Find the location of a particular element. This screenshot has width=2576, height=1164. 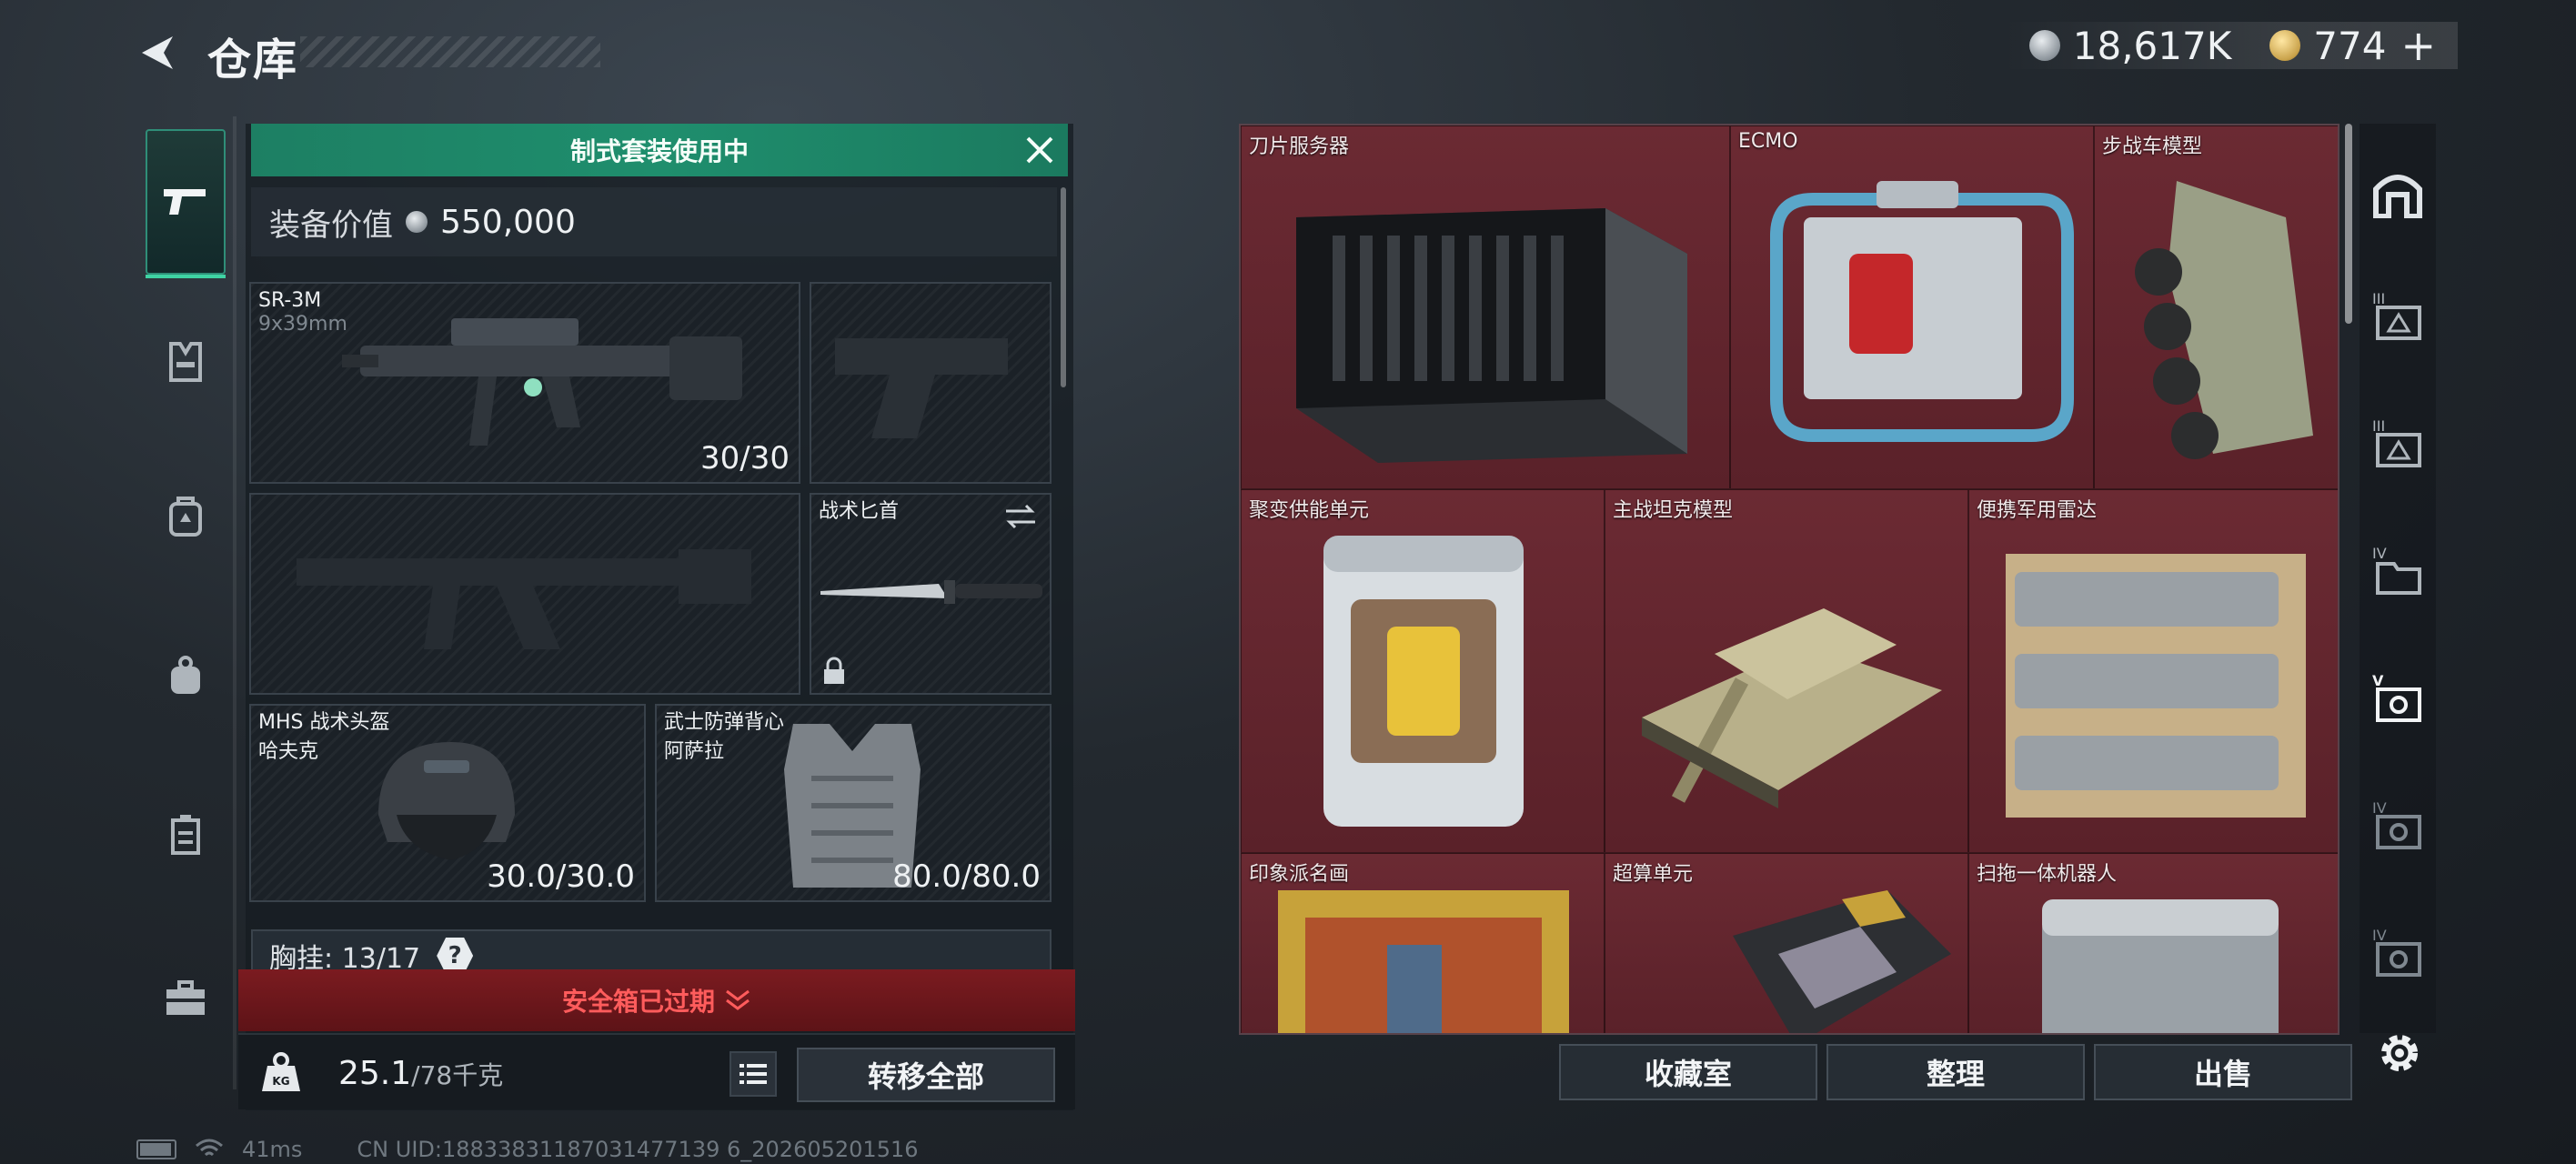

tab-container-2: III is located at coordinates (2398, 444).